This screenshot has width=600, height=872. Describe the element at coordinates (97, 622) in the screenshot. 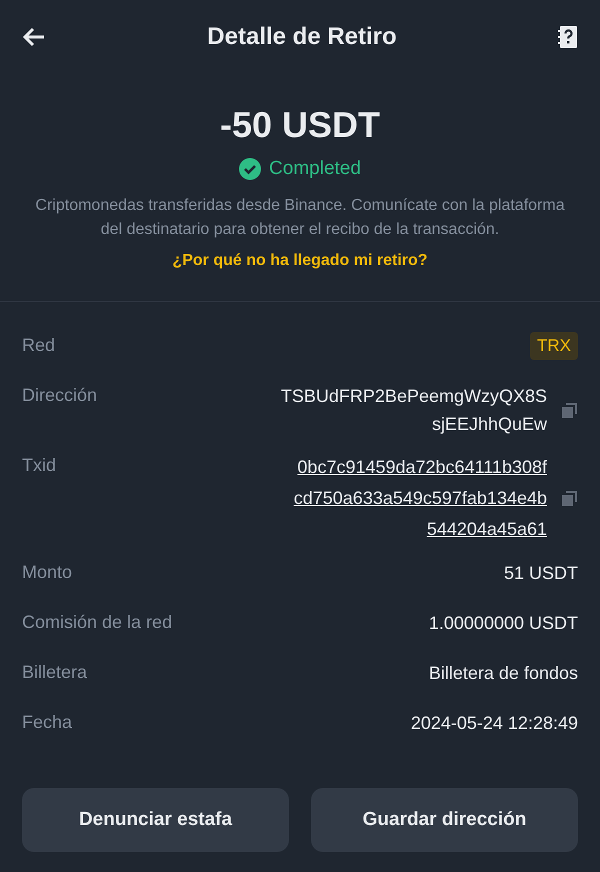

I see `detail-label: Comisión de la red` at that location.